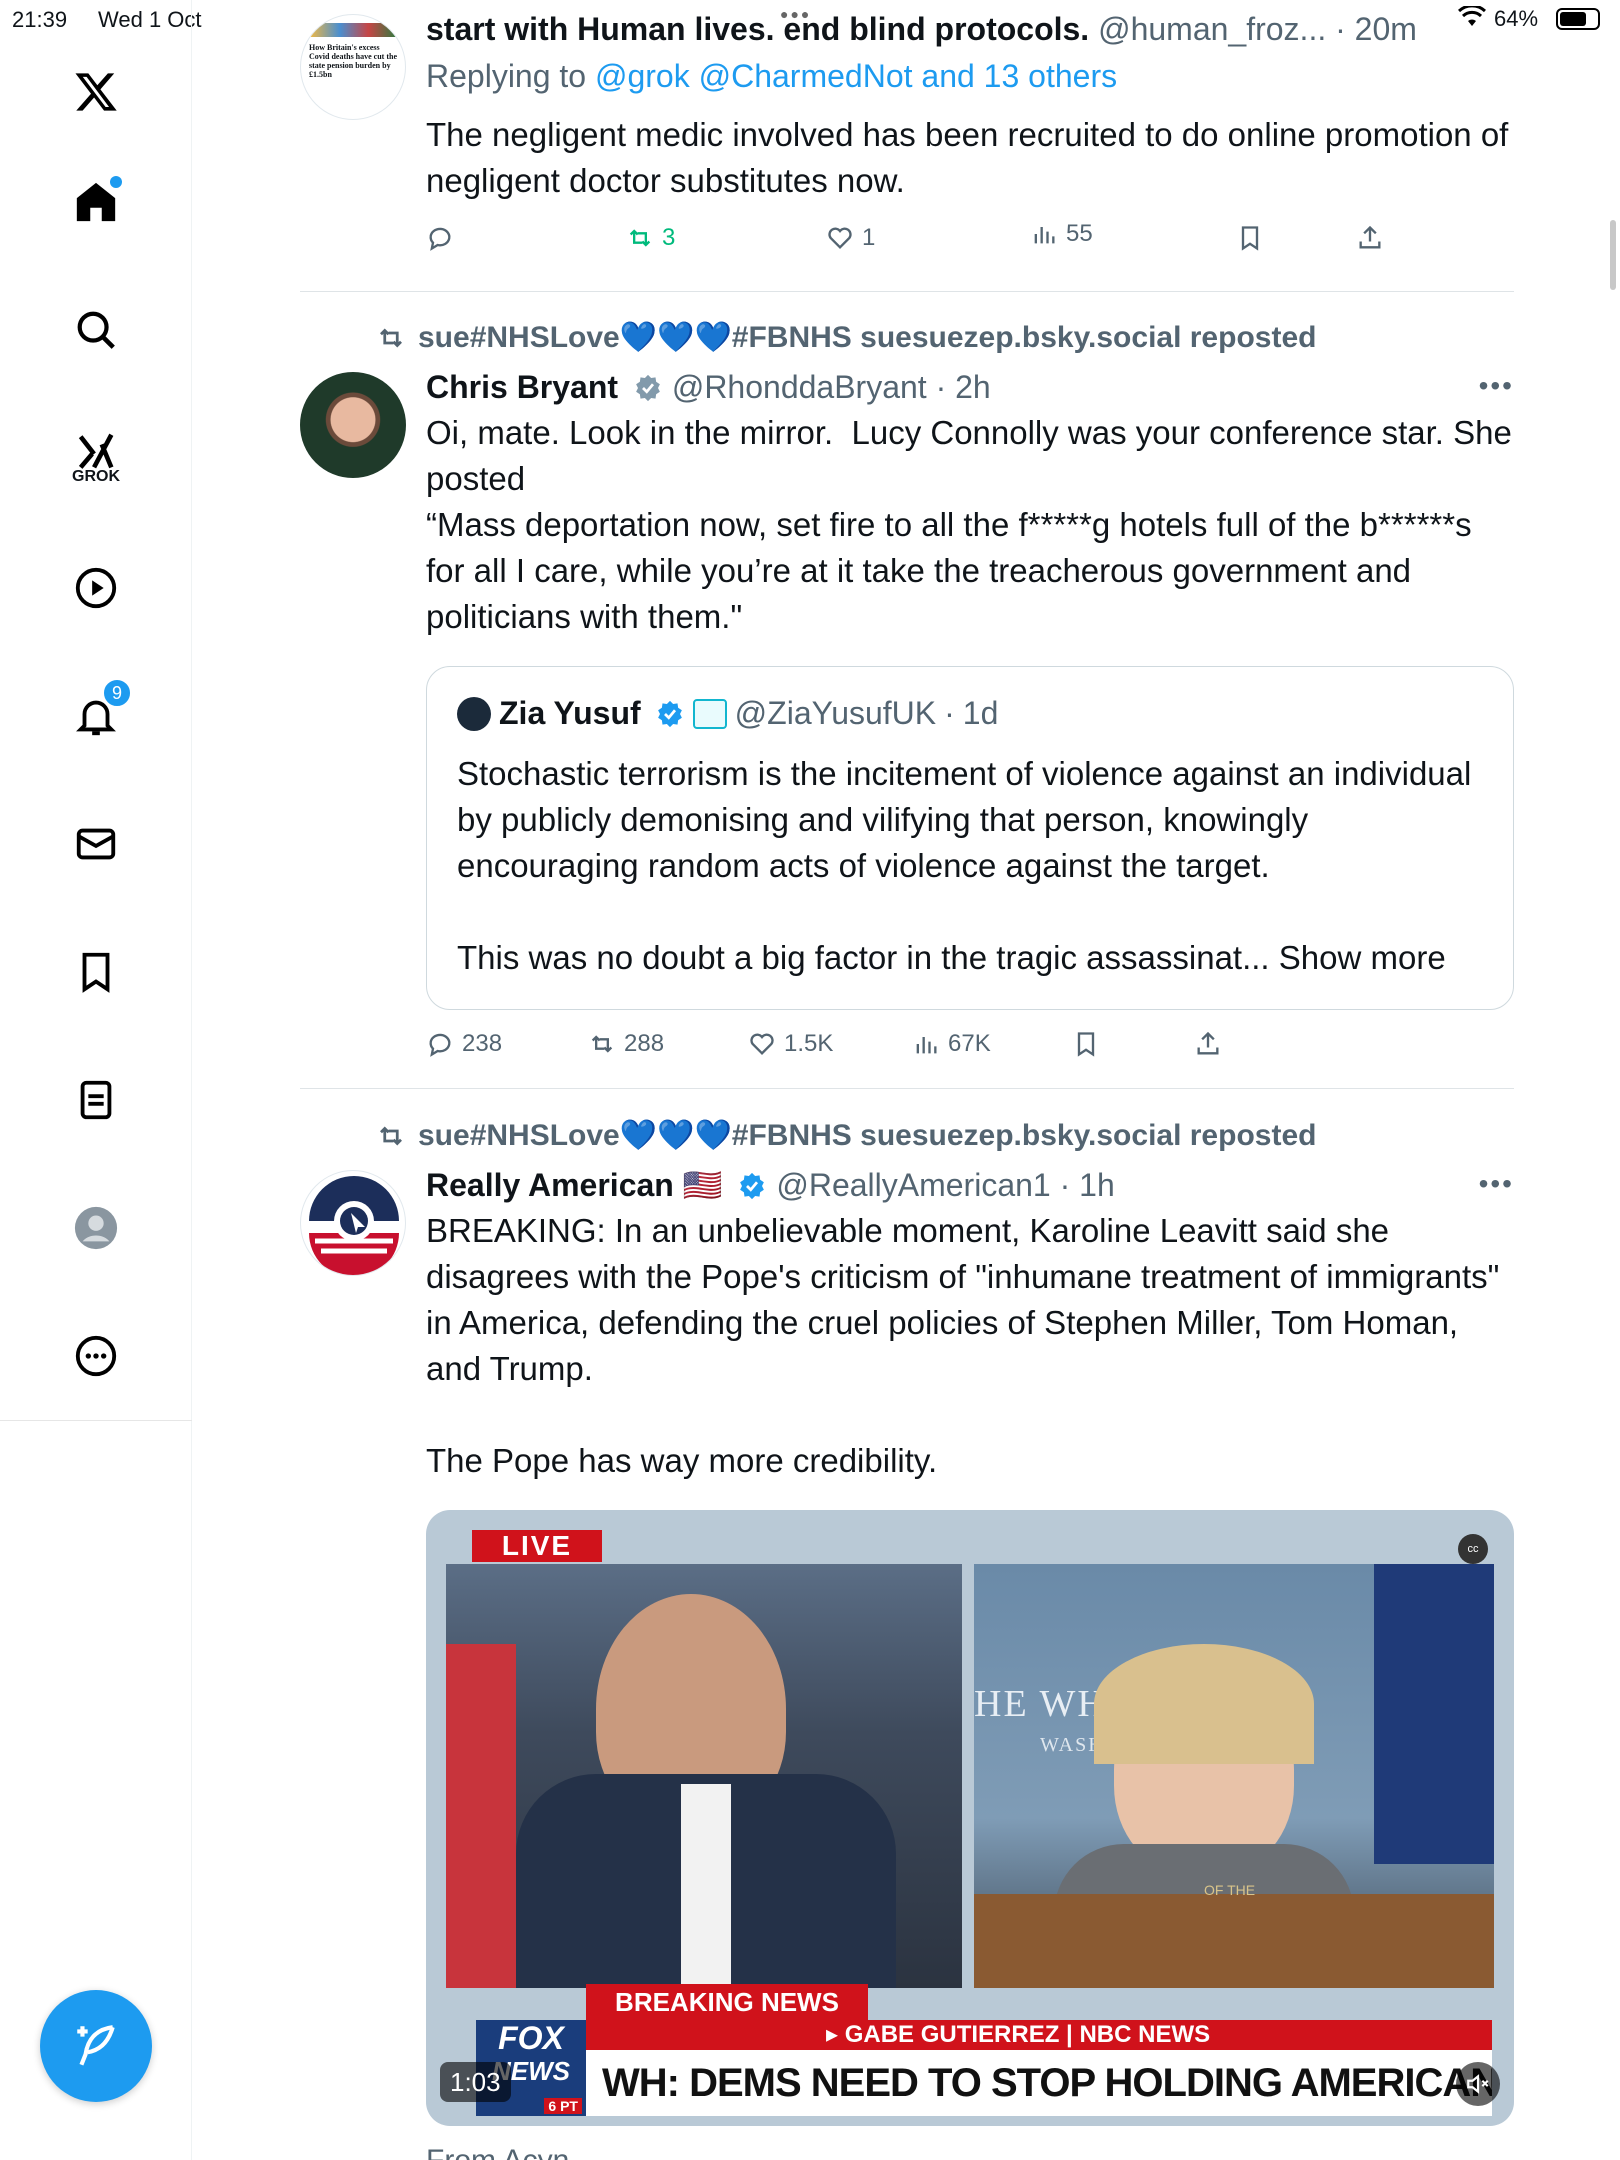 This screenshot has width=1620, height=2160. Describe the element at coordinates (550, 1185) in the screenshot. I see `author-name: Really American` at that location.